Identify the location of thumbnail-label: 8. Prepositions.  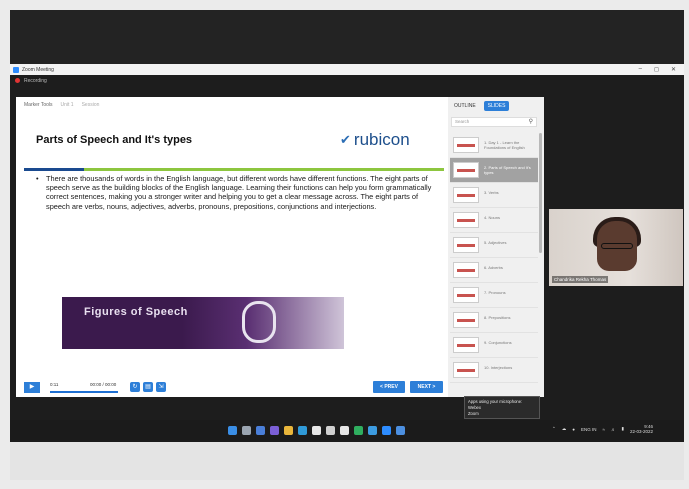
(497, 317).